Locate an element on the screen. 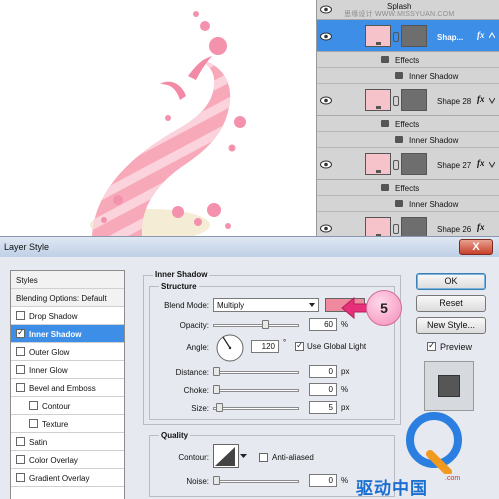 Image resolution: width=499 pixels, height=499 pixels. distance-input: 0 is located at coordinates (323, 371).